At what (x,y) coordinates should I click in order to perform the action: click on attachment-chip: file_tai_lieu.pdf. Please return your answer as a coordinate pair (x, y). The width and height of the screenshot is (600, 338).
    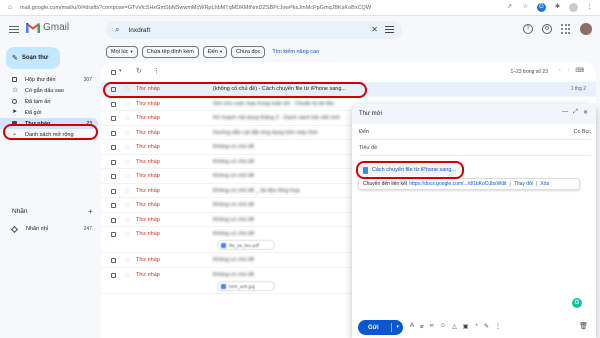
    Looking at the image, I should click on (246, 245).